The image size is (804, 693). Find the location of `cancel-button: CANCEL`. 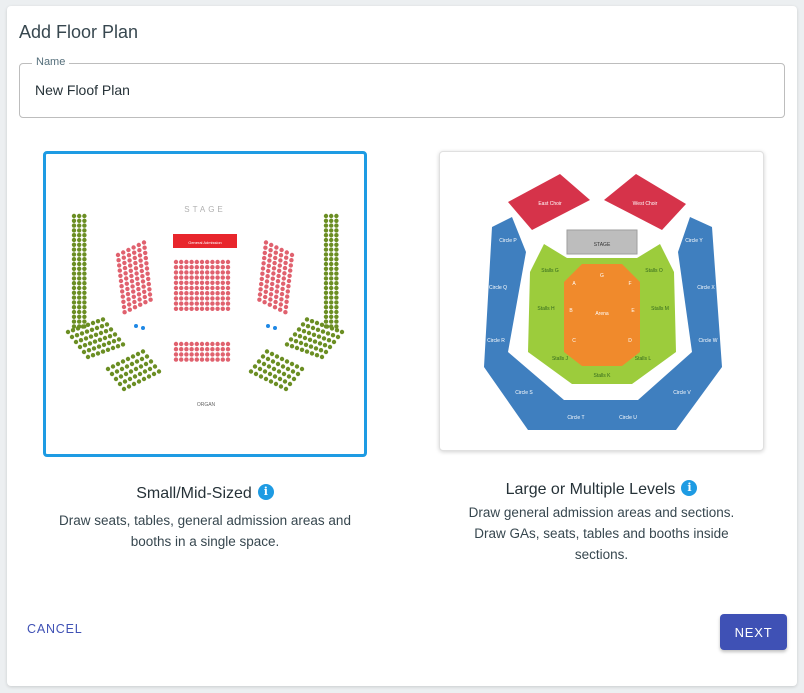

cancel-button: CANCEL is located at coordinates (55, 629).